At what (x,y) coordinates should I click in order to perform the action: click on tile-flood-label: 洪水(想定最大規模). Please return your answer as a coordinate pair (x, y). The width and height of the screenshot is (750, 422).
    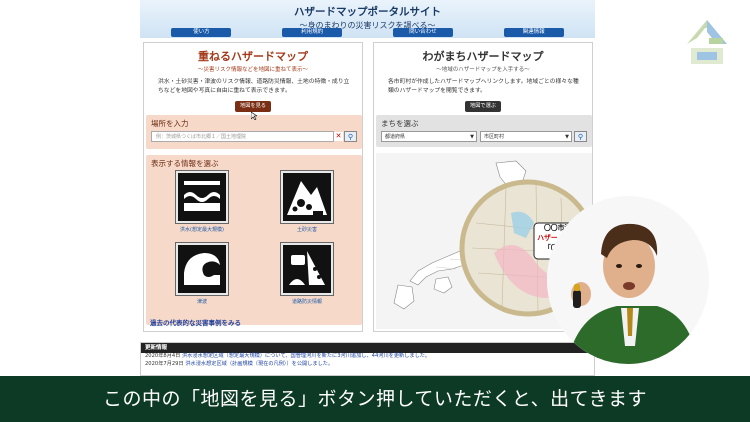
    Looking at the image, I should click on (202, 230).